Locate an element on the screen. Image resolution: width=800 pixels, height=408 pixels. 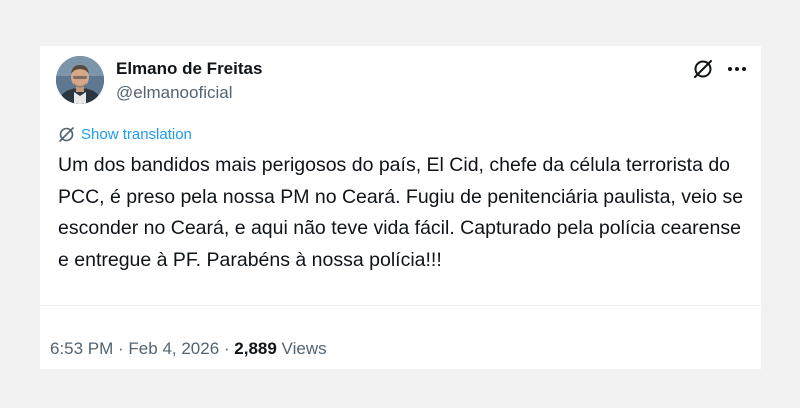
tweet-meta: 6:53 PM · Feb 4, 2026 · 2,889 Views is located at coordinates (188, 349).